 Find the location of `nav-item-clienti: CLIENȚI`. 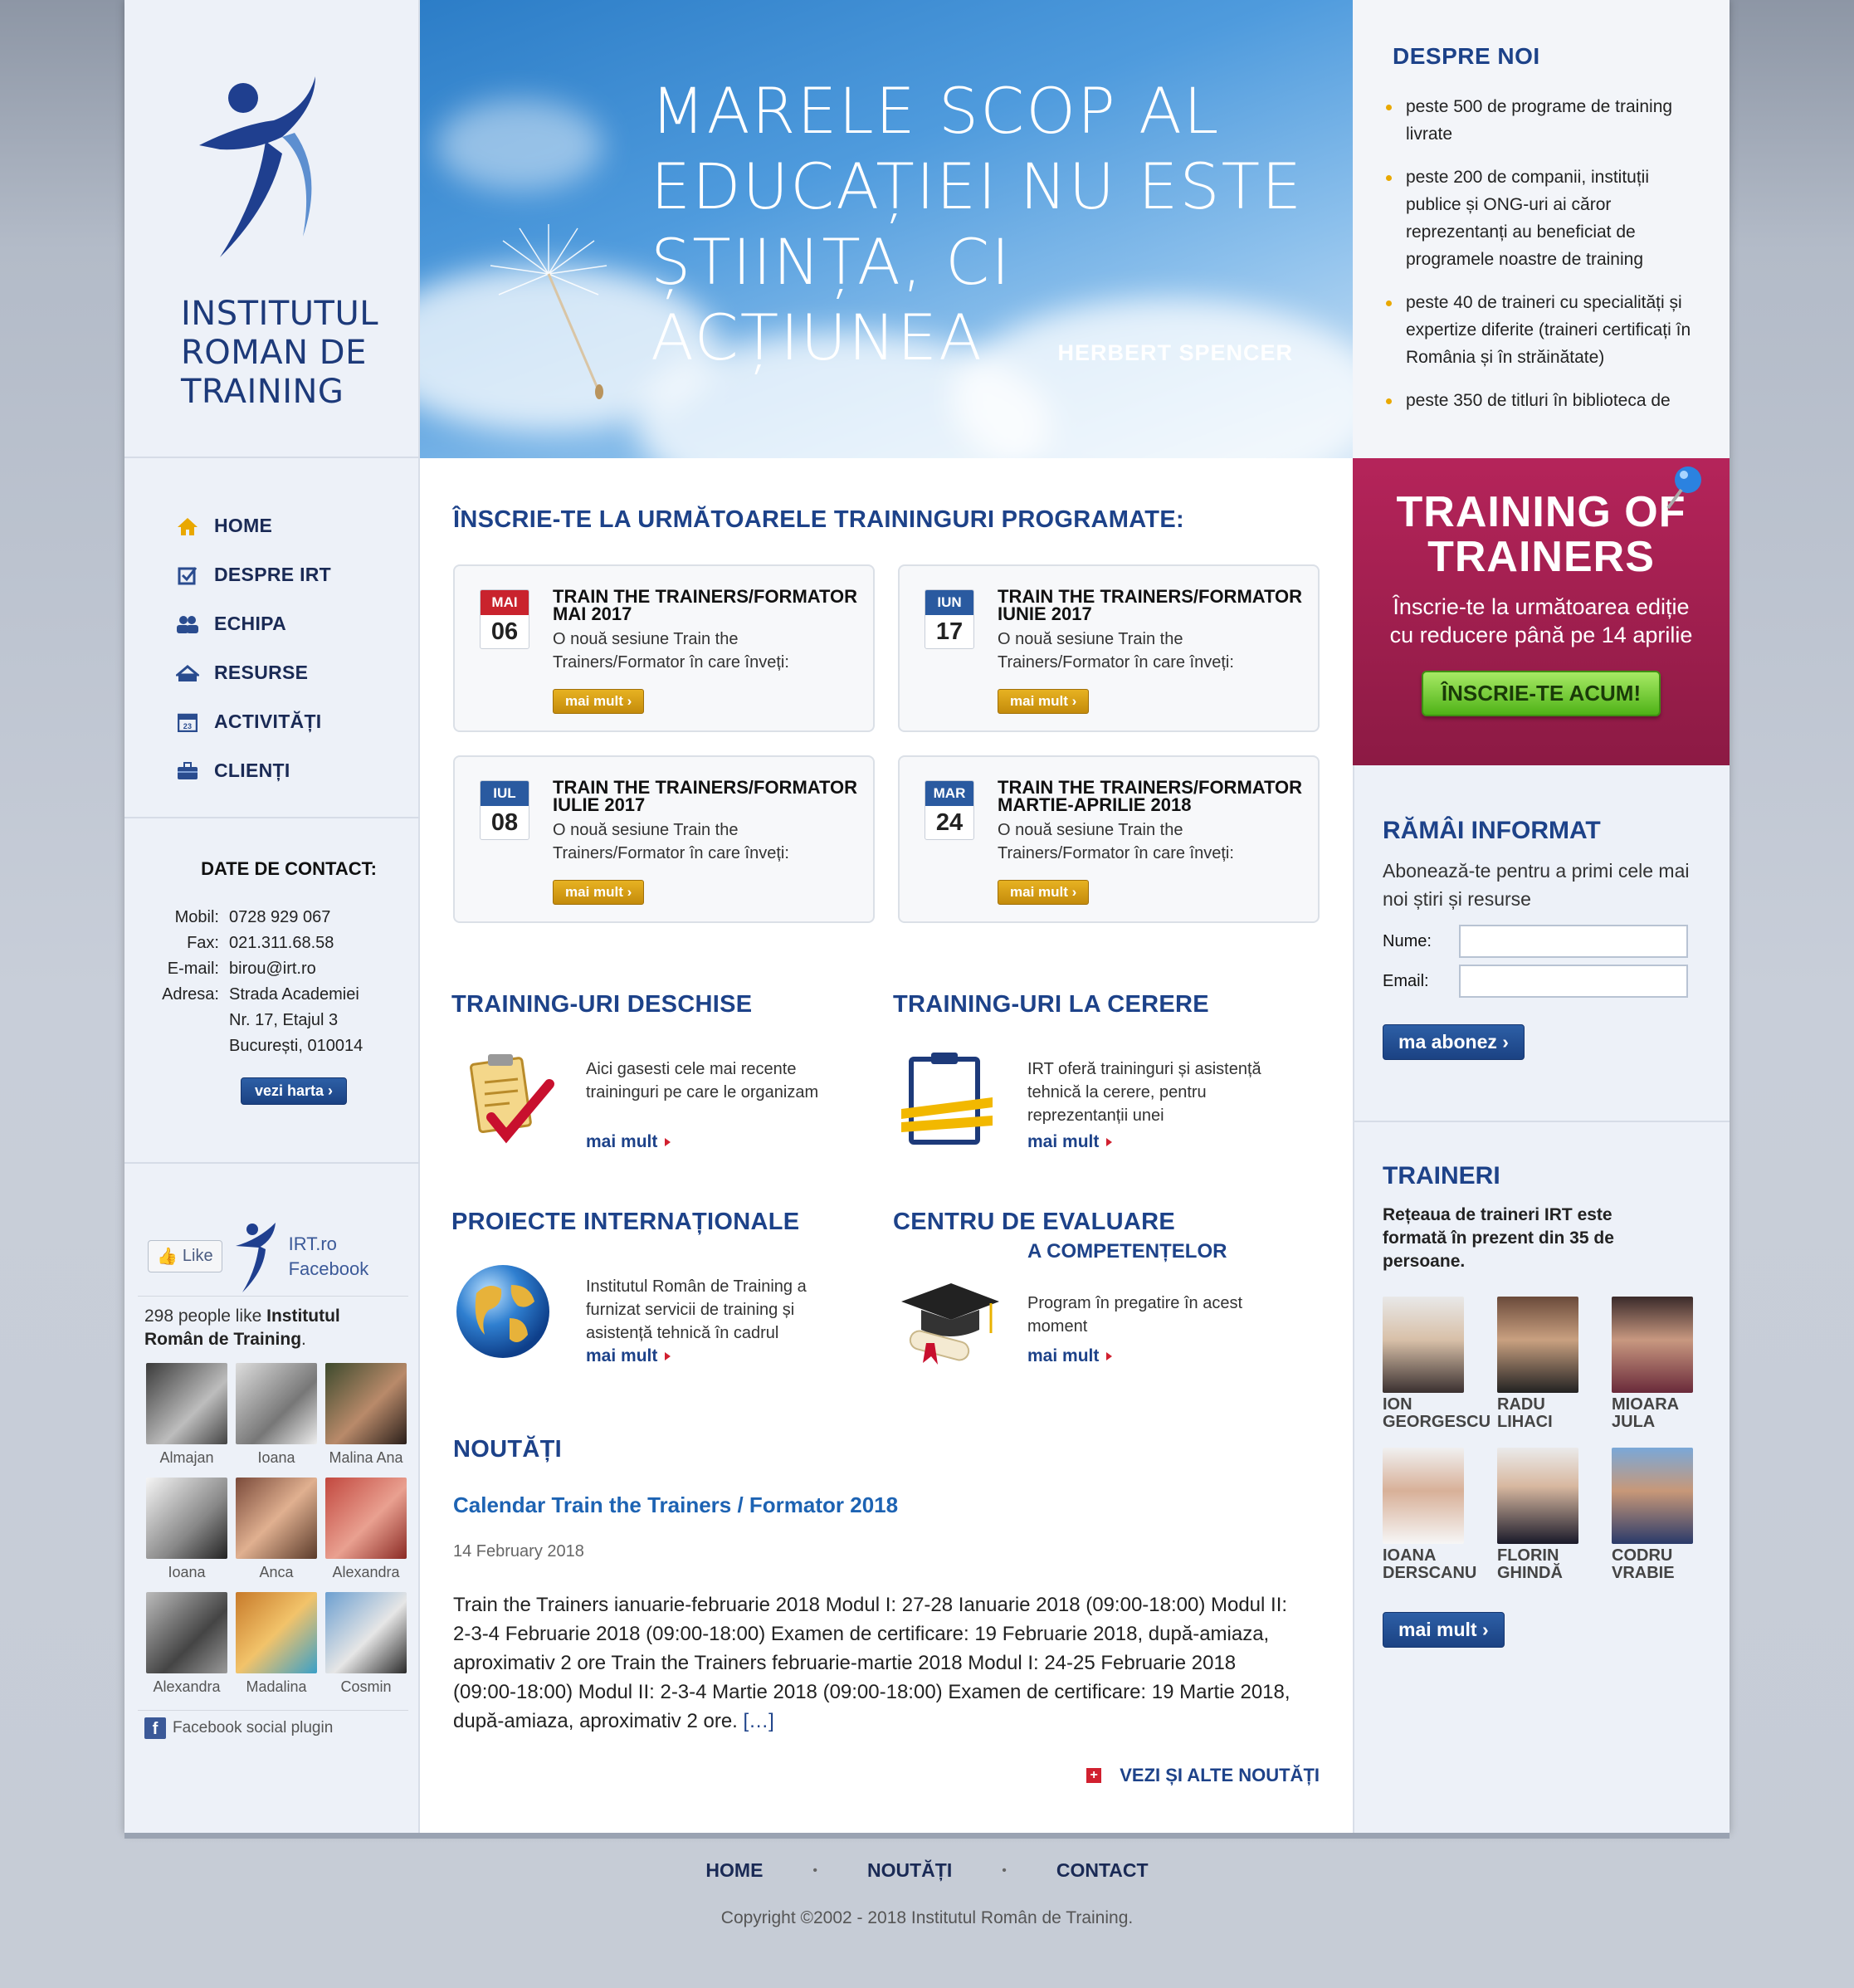

nav-item-clienti: CLIENȚI is located at coordinates (253, 771).